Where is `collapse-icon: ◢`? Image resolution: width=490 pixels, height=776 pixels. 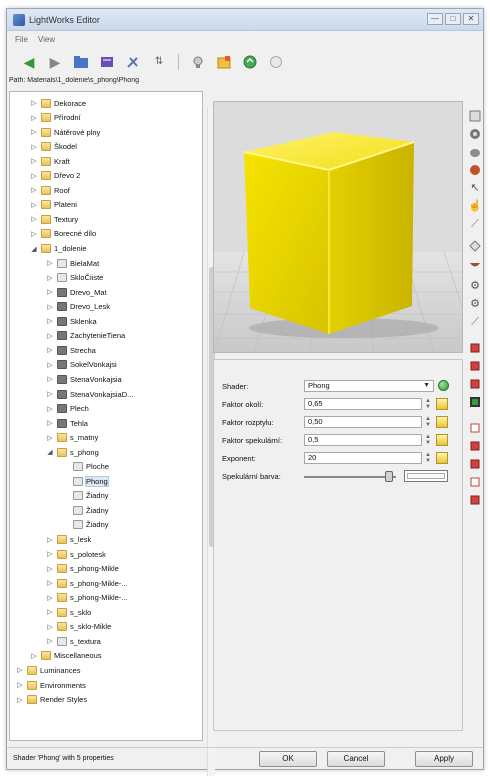 collapse-icon: ◢ is located at coordinates (34, 249).